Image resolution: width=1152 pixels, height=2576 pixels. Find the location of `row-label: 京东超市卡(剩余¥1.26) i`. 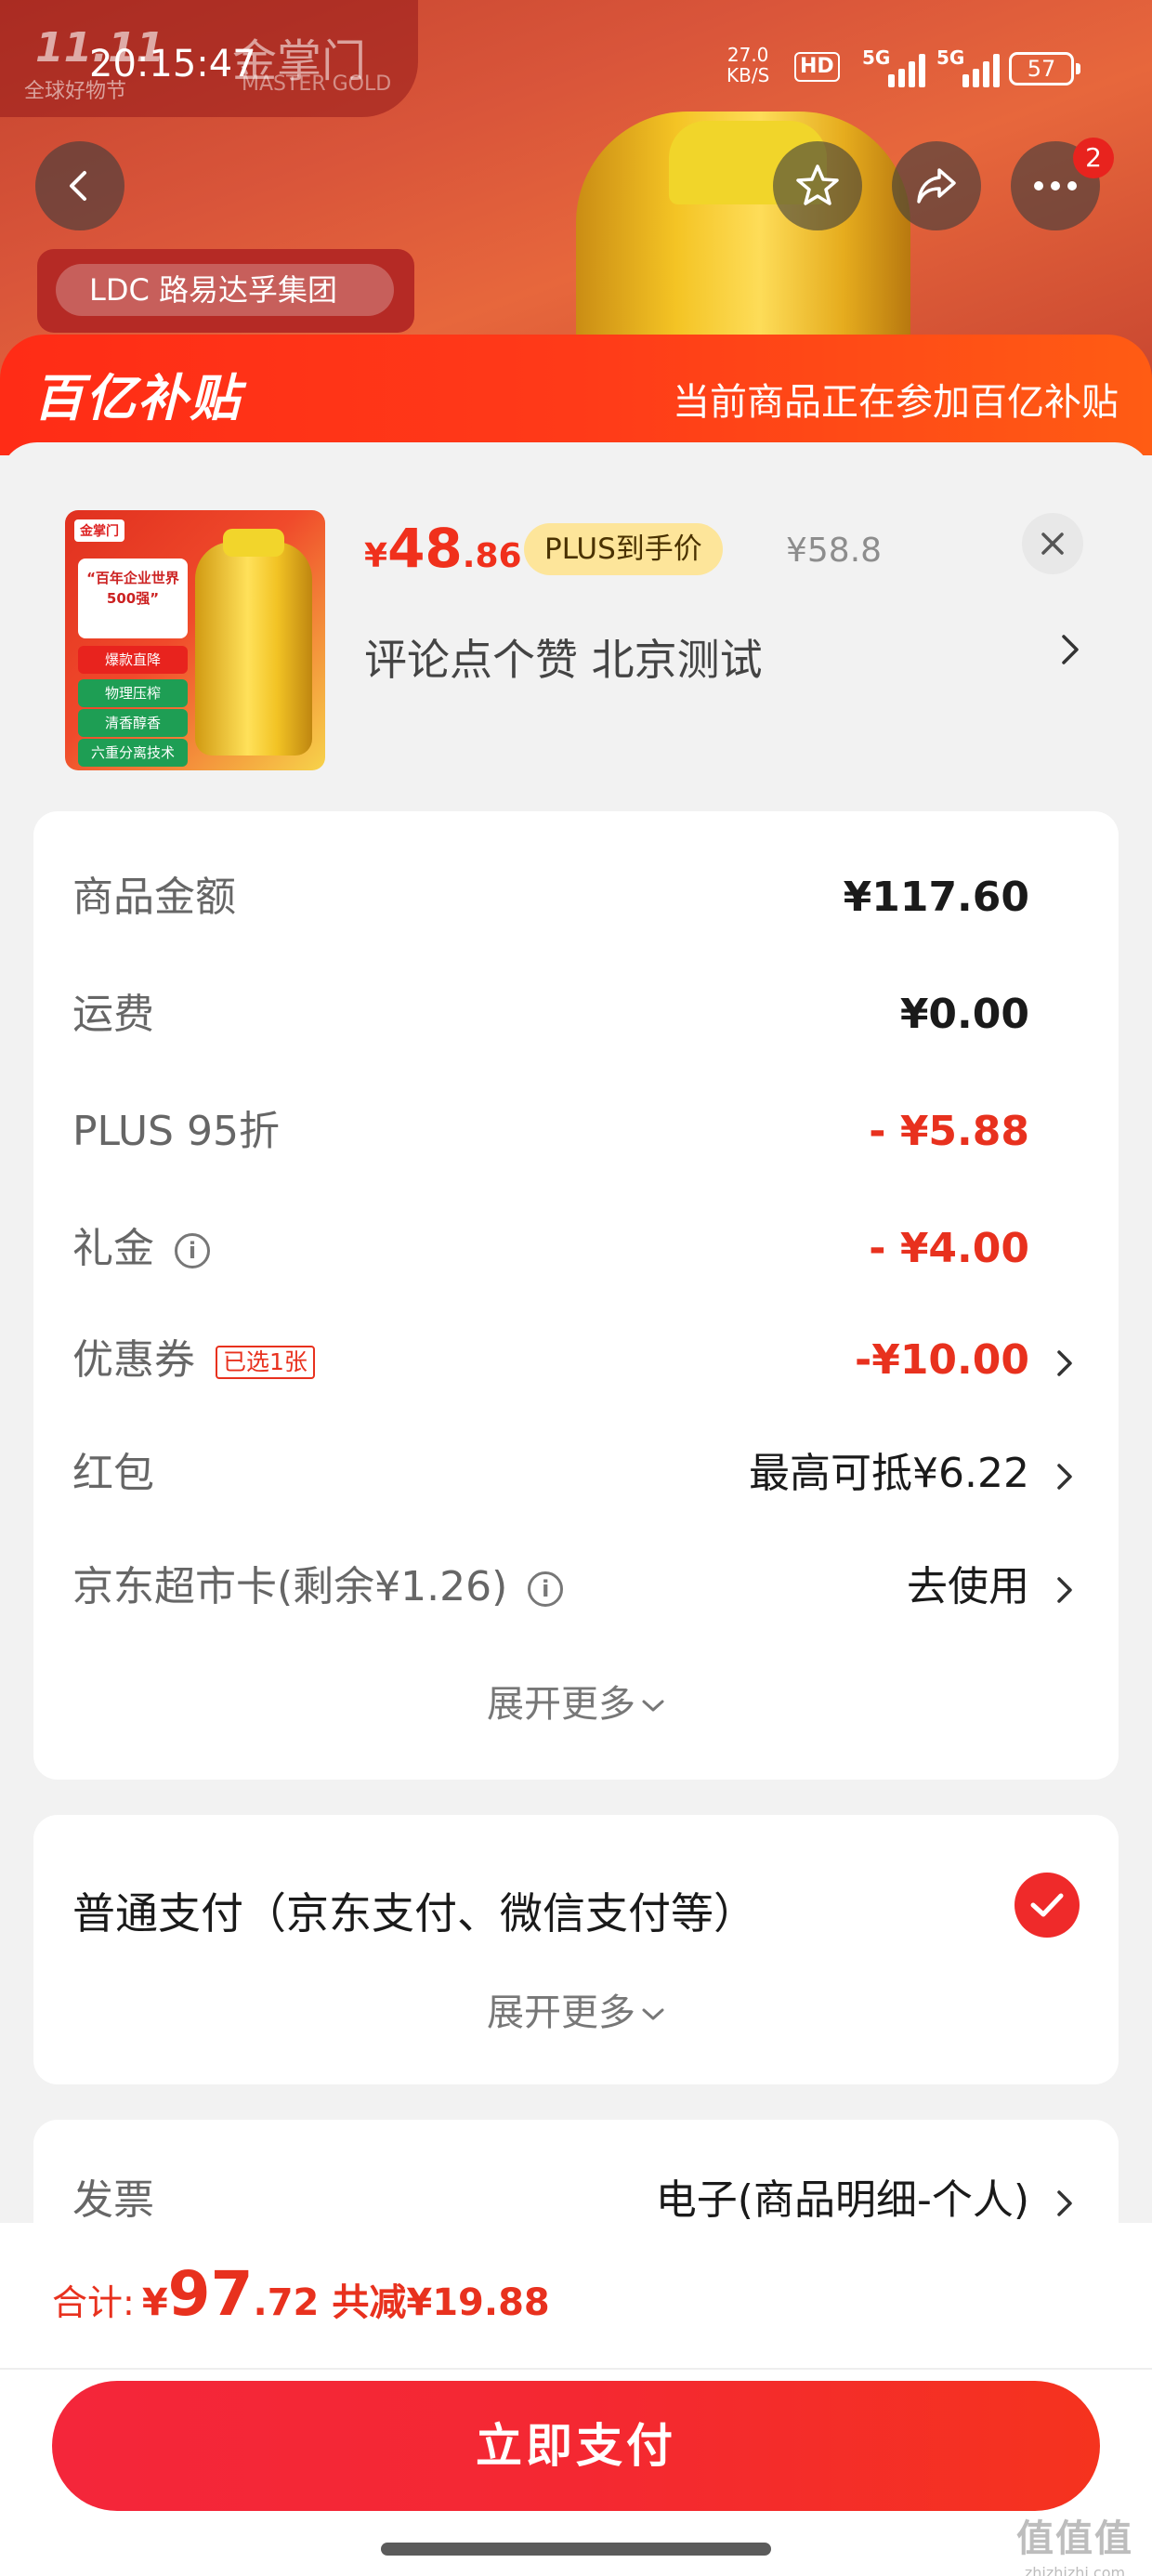

row-label: 京东超市卡(剩余¥1.26) i is located at coordinates (318, 1587).